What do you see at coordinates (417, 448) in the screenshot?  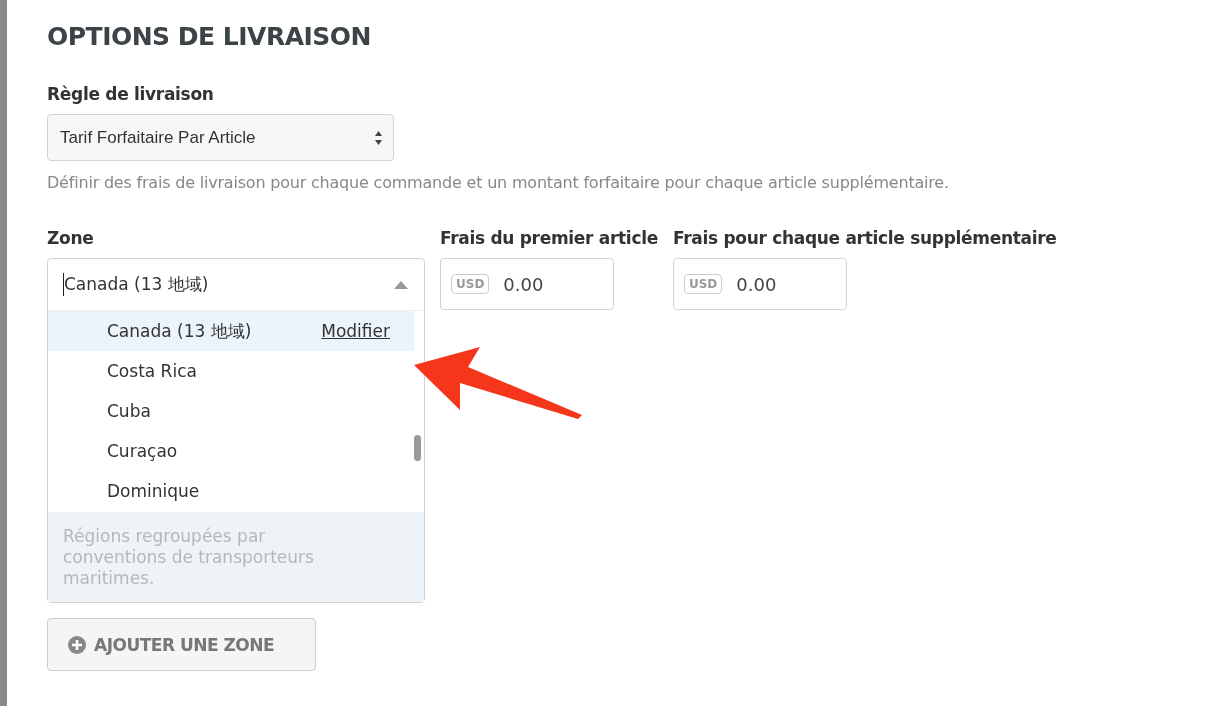 I see `scrollbar-thumb` at bounding box center [417, 448].